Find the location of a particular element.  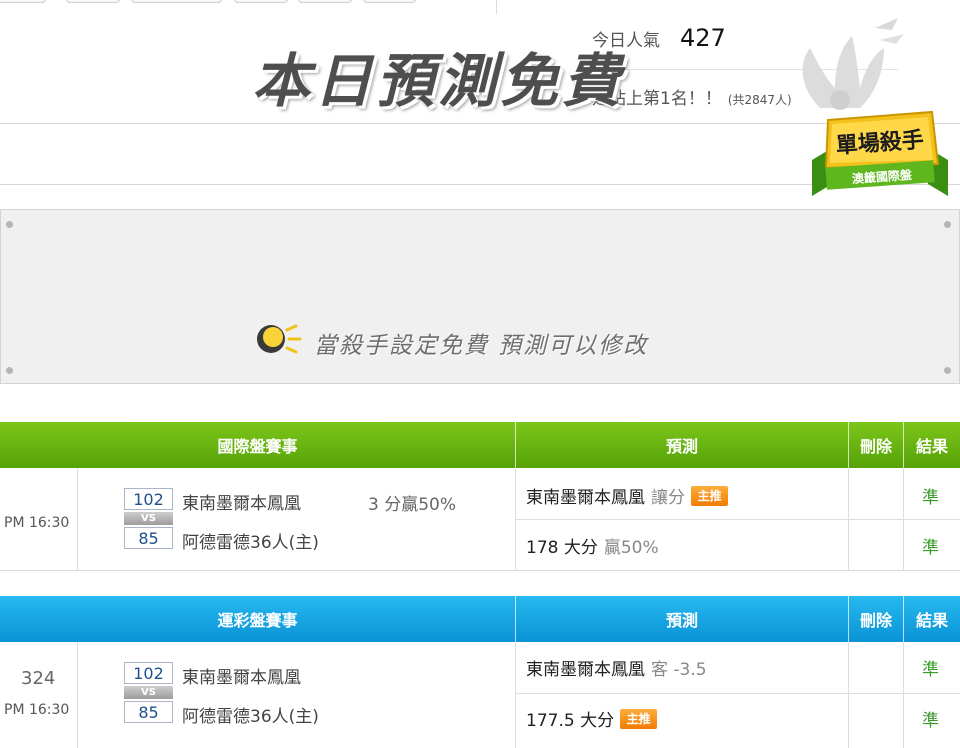

prediction-extra: 讓分 is located at coordinates (668, 498).